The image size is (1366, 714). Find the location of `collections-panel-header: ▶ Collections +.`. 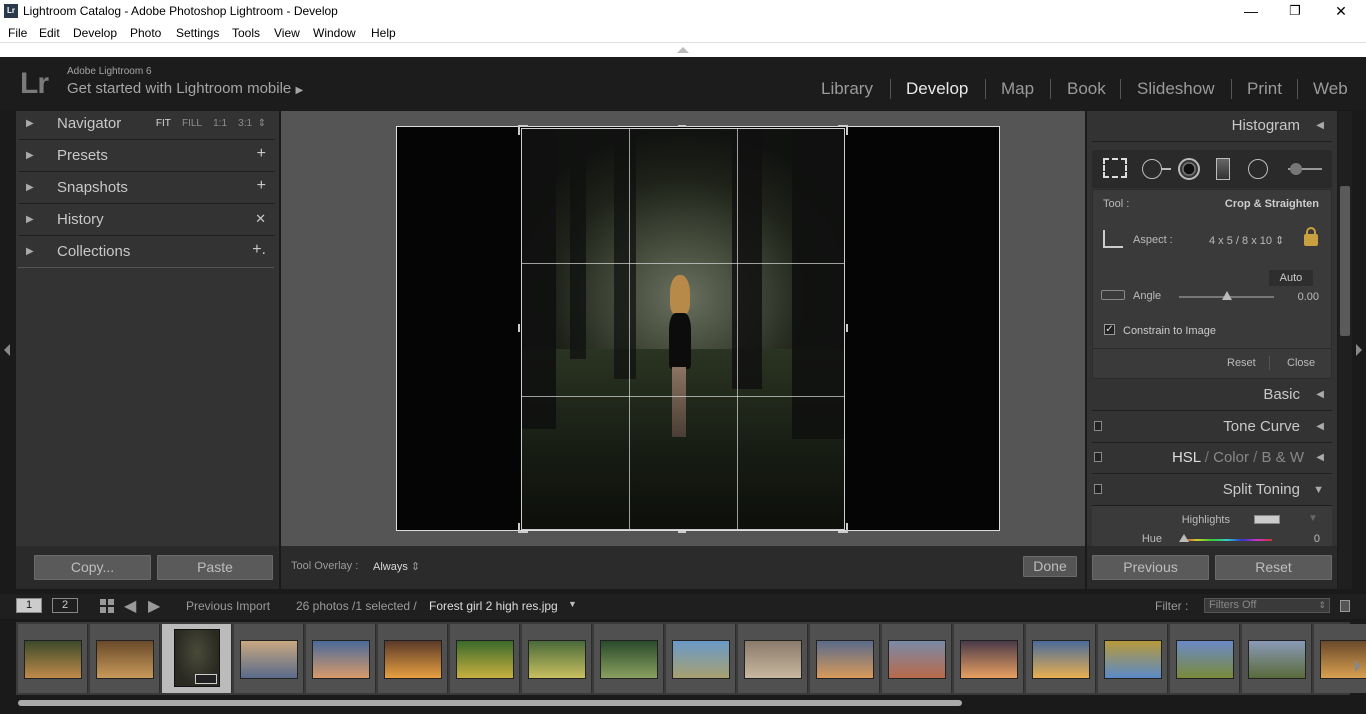

collections-panel-header: ▶ Collections +. is located at coordinates (146, 253).